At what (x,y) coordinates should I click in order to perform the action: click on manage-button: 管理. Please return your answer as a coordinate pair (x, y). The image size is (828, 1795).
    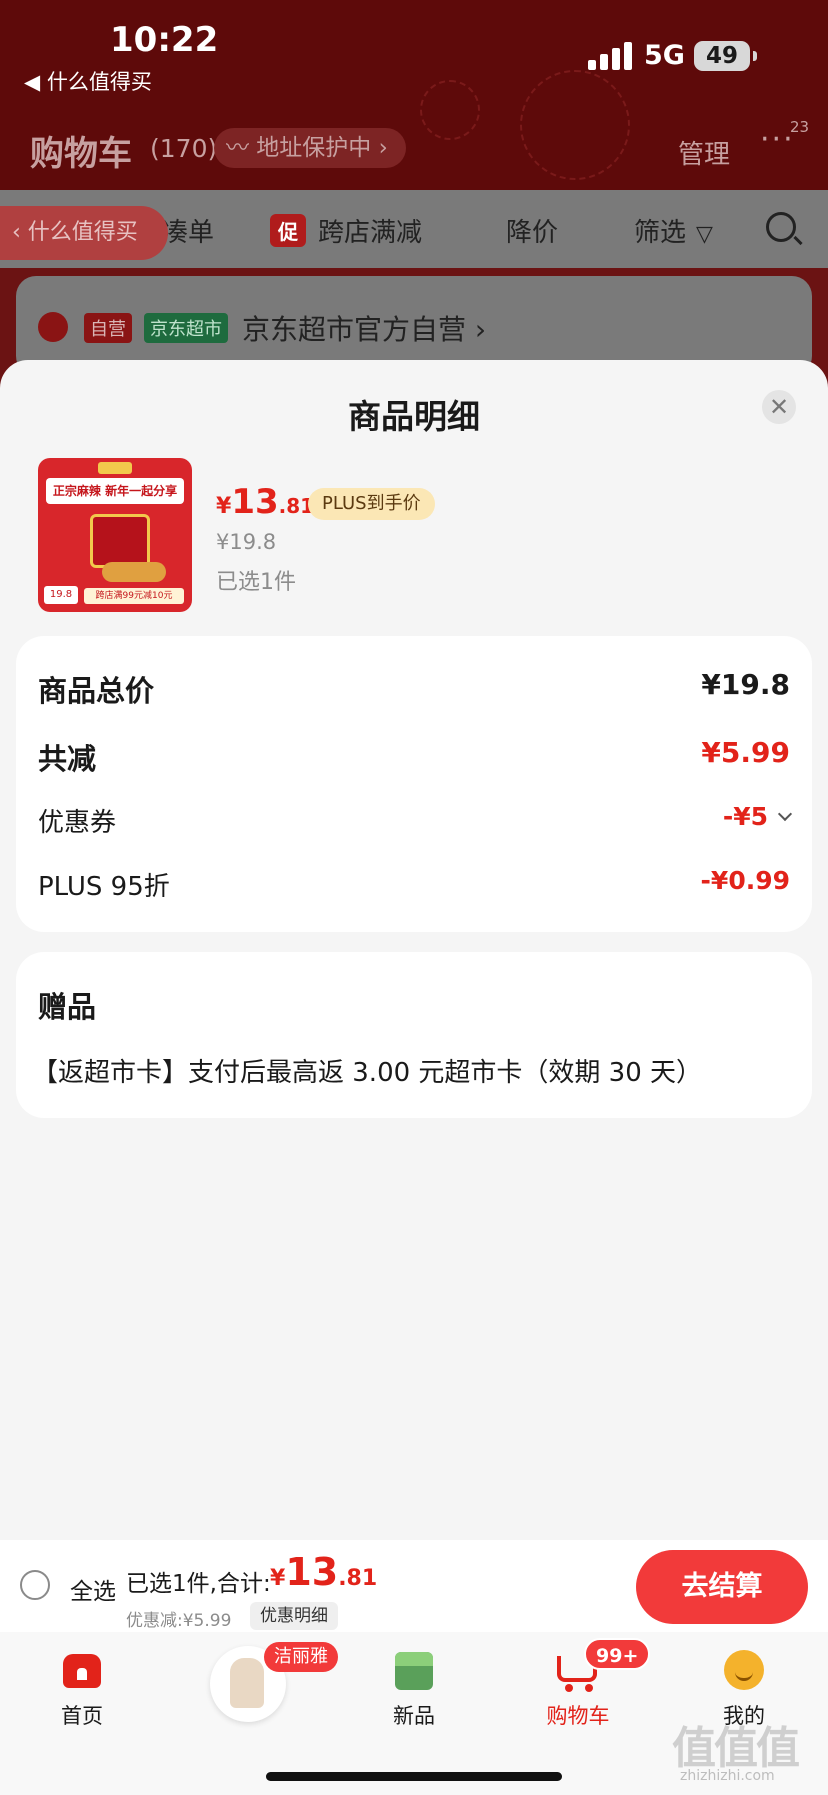
    Looking at the image, I should click on (704, 152).